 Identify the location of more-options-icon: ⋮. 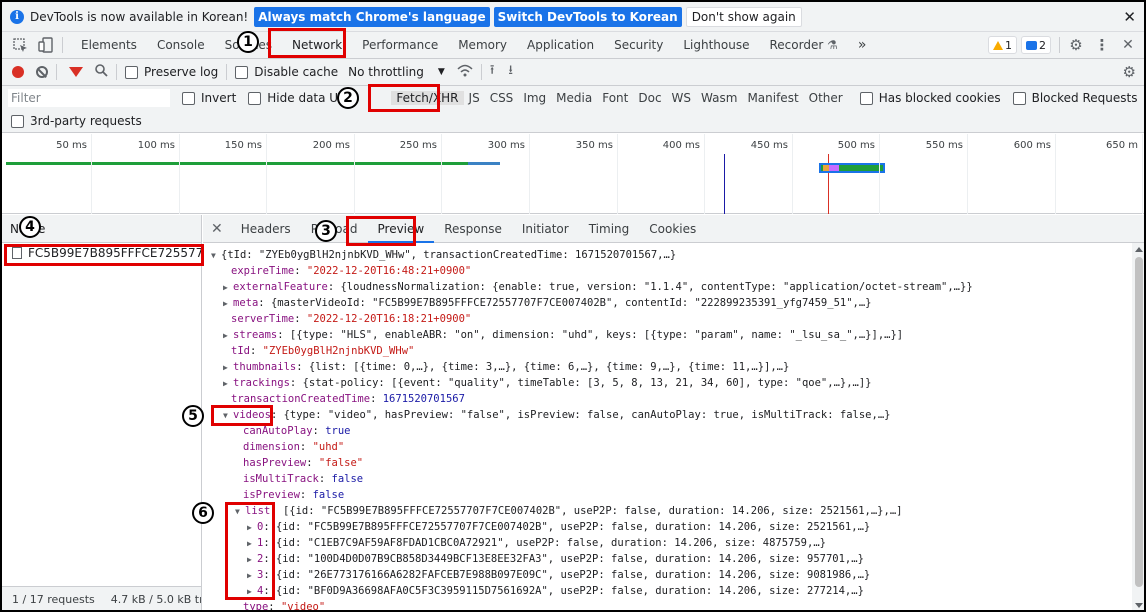
(1102, 45).